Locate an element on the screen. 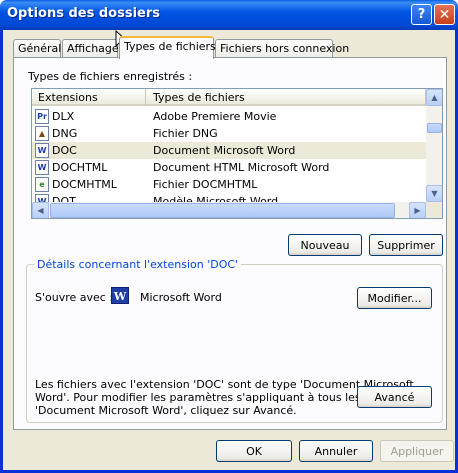 The width and height of the screenshot is (458, 473). row-type: Fichier DNG is located at coordinates (185, 133).